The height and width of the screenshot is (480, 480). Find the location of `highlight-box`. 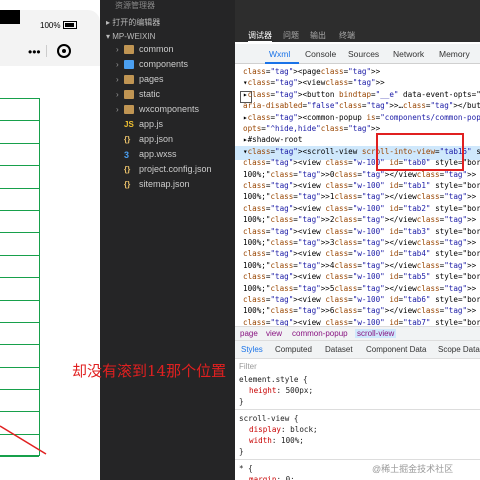

highlight-box is located at coordinates (420, 152).